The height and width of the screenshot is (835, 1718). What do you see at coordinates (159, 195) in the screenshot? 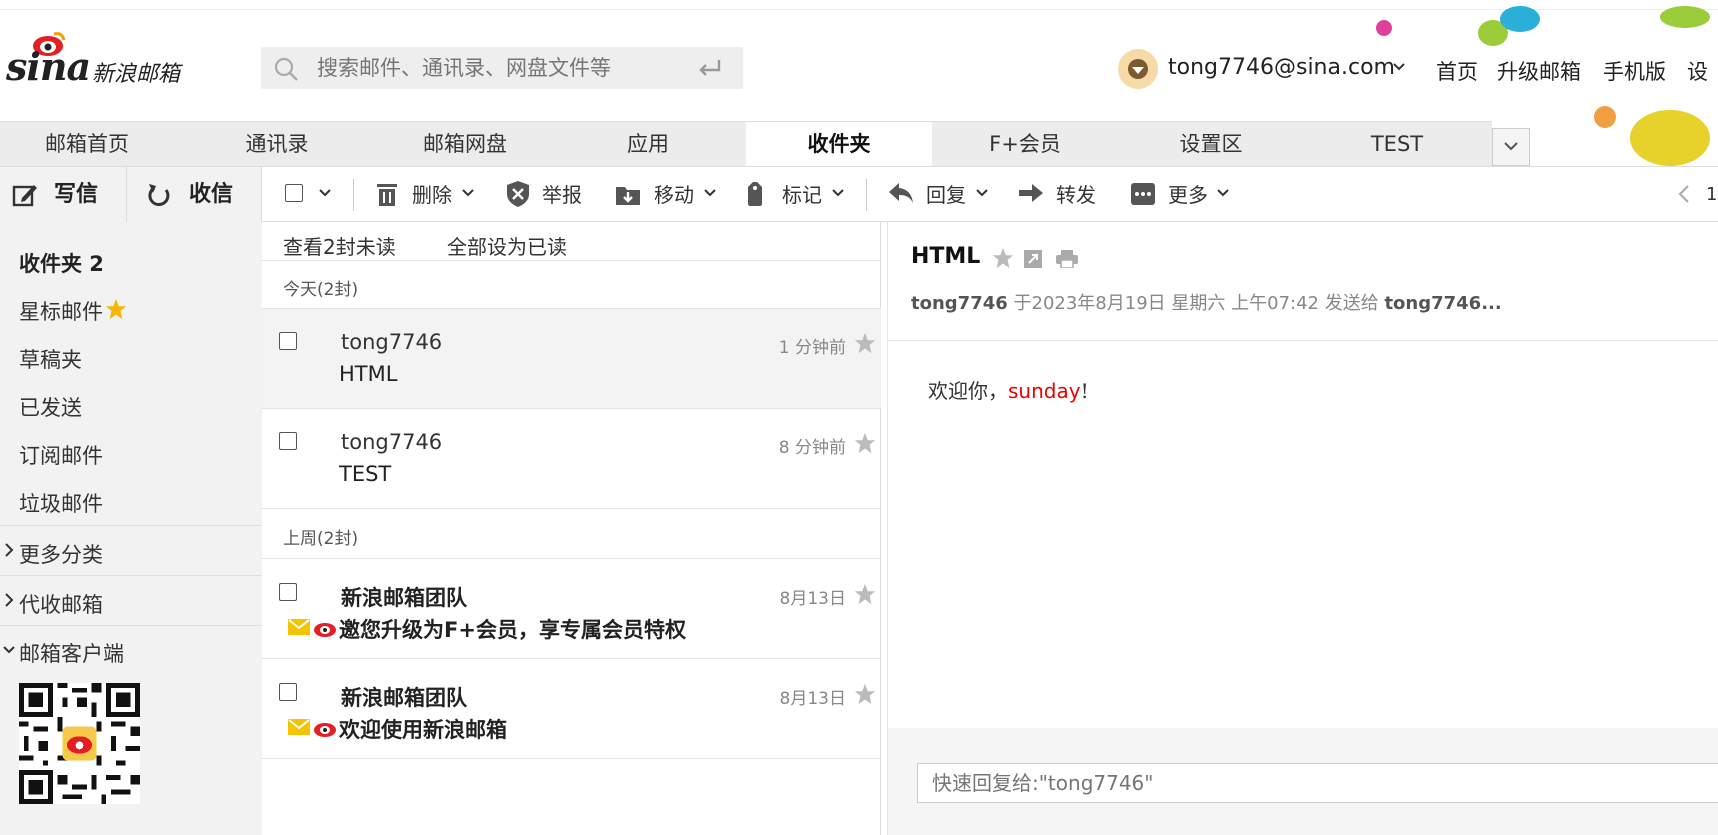
I see `refresh-icon` at bounding box center [159, 195].